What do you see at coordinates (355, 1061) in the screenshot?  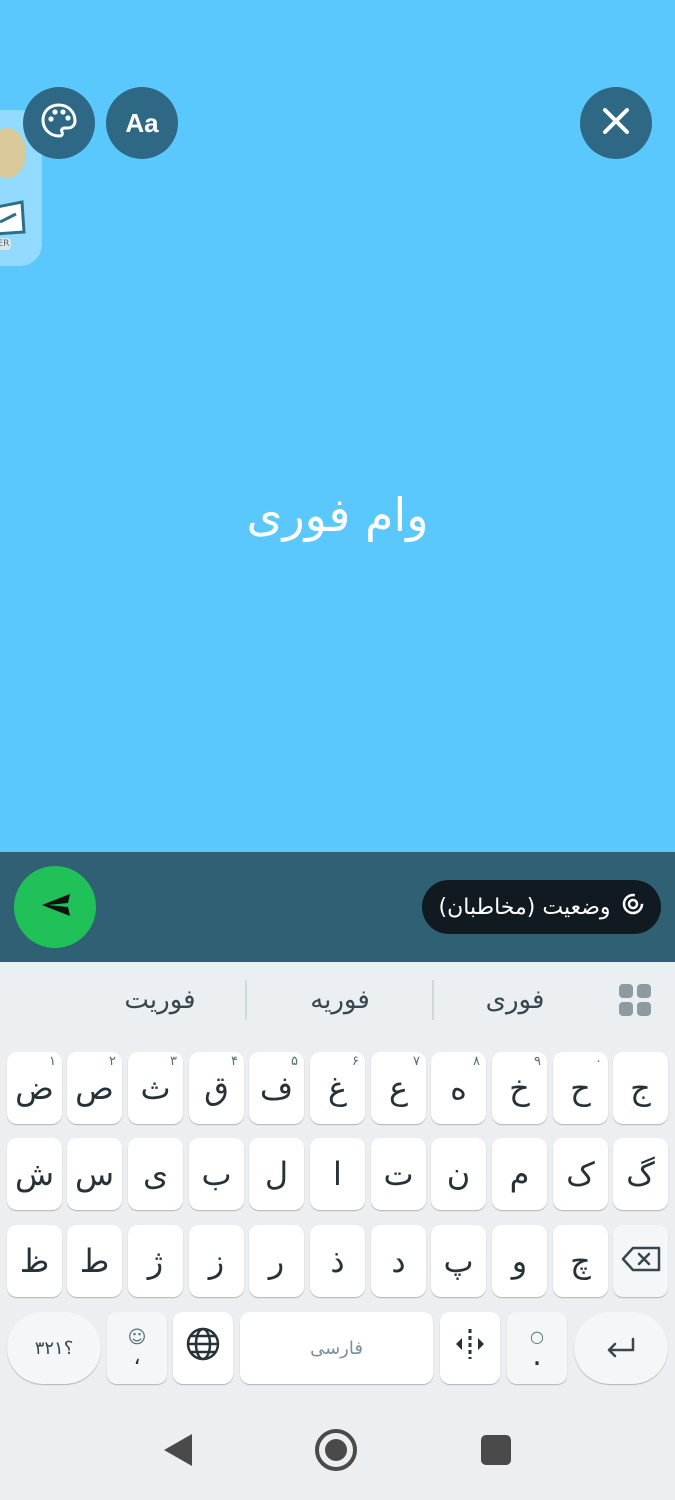 I see `key-hint: ۶` at bounding box center [355, 1061].